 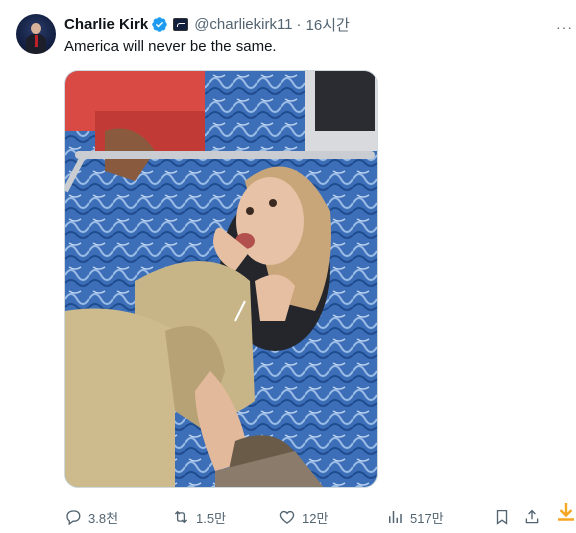 What do you see at coordinates (106, 24) in the screenshot?
I see `author-name: Charlie Kirk` at bounding box center [106, 24].